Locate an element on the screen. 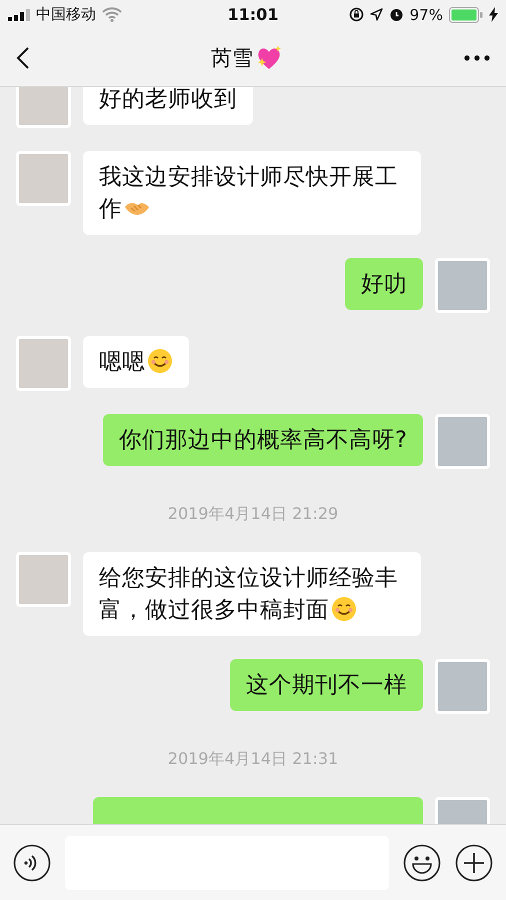 The height and width of the screenshot is (900, 506). back-icon is located at coordinates (23, 58).